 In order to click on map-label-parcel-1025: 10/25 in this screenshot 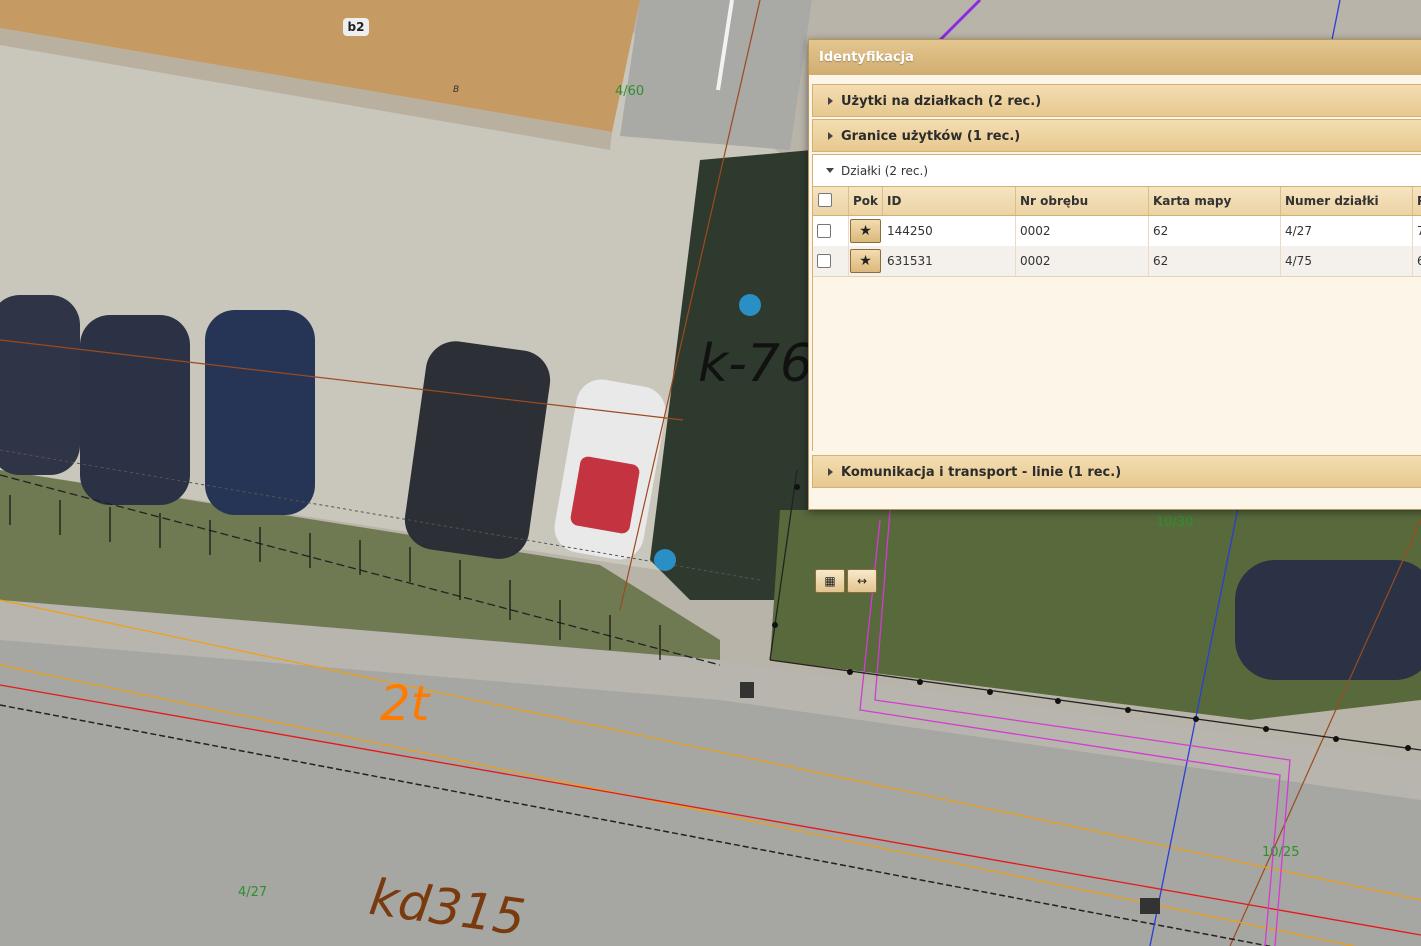, I will do `click(1281, 852)`.